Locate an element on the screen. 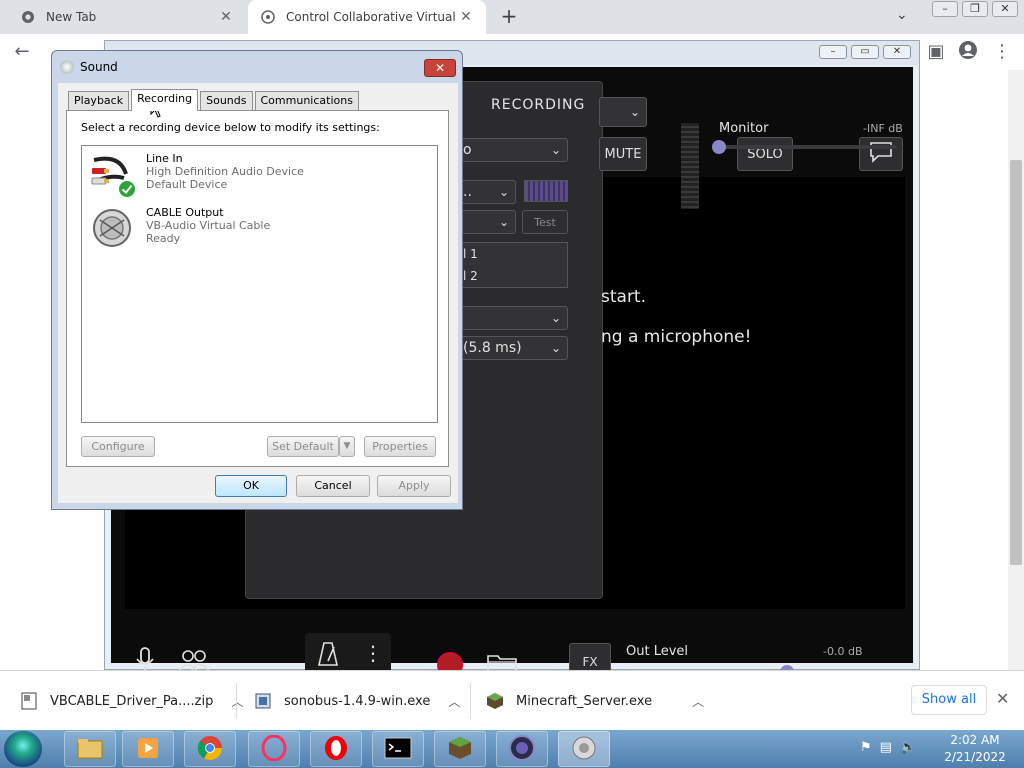 The image size is (1024, 768). status-message-2: ng a microphone! is located at coordinates (676, 337).